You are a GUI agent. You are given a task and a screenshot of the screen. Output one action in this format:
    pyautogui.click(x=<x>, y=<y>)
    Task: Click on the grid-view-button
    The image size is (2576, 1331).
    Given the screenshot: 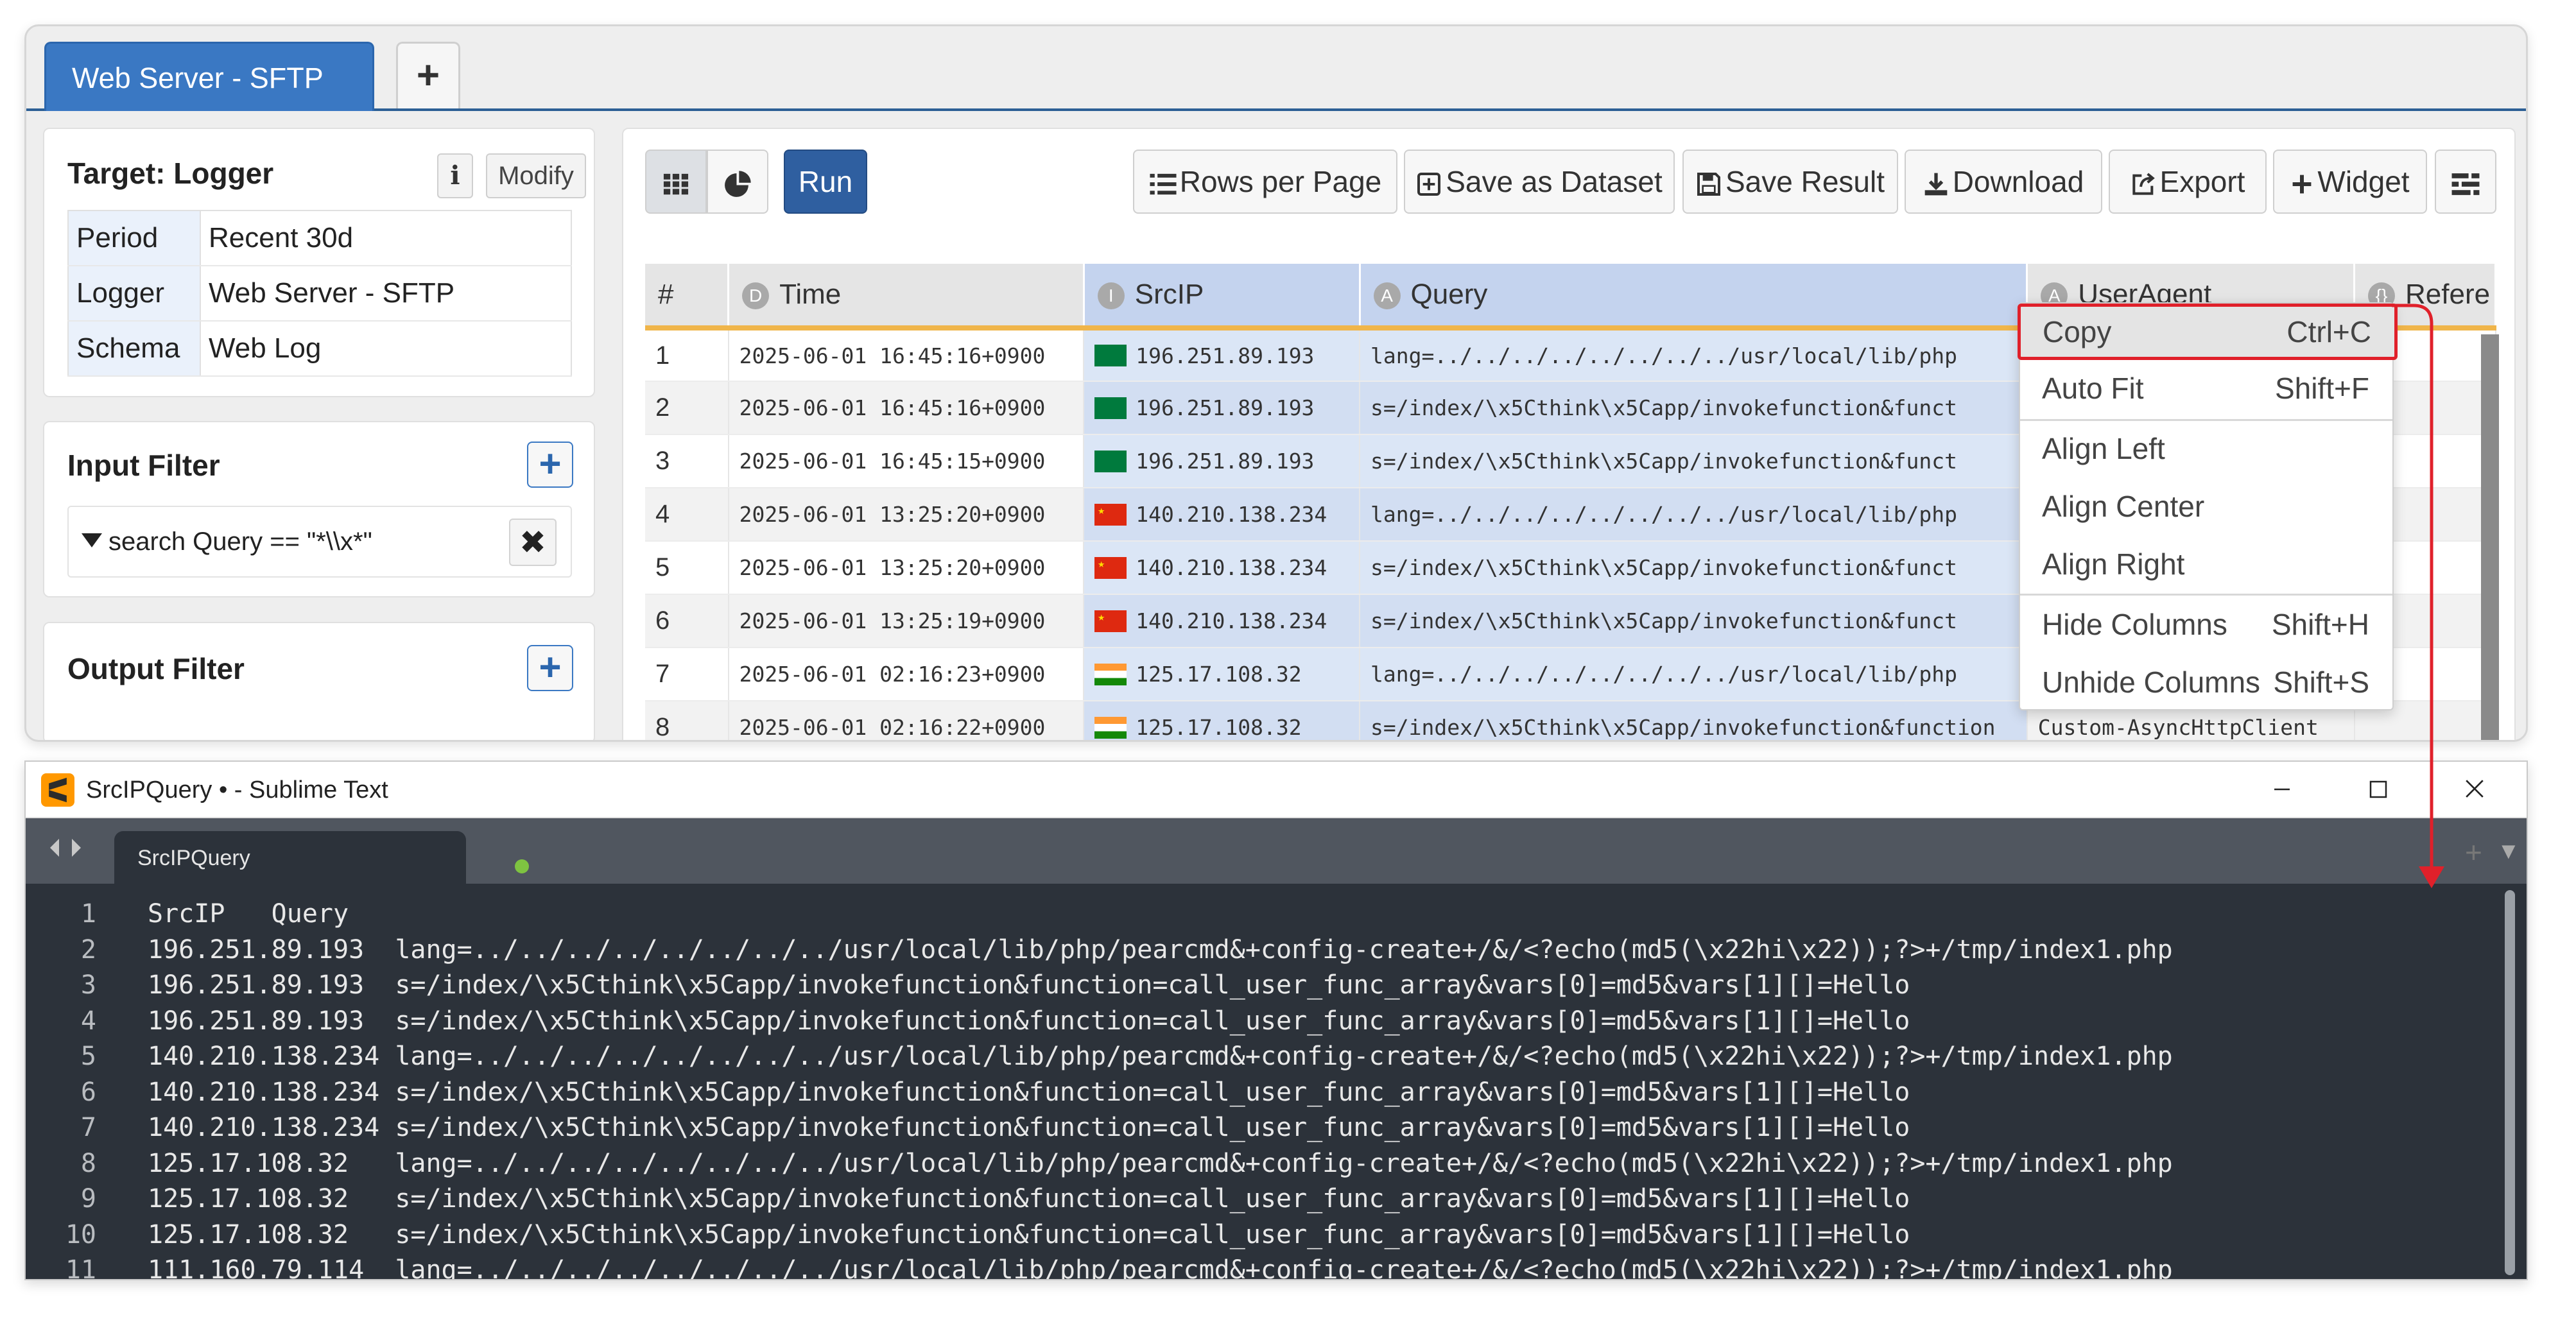 What is the action you would take?
    pyautogui.click(x=676, y=182)
    